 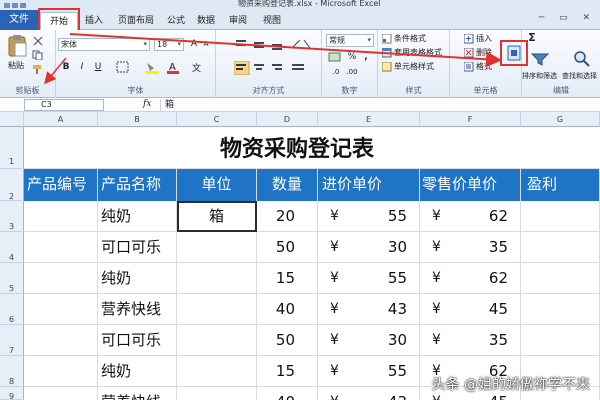 I want to click on cell-unit: 箱, so click(x=217, y=216).